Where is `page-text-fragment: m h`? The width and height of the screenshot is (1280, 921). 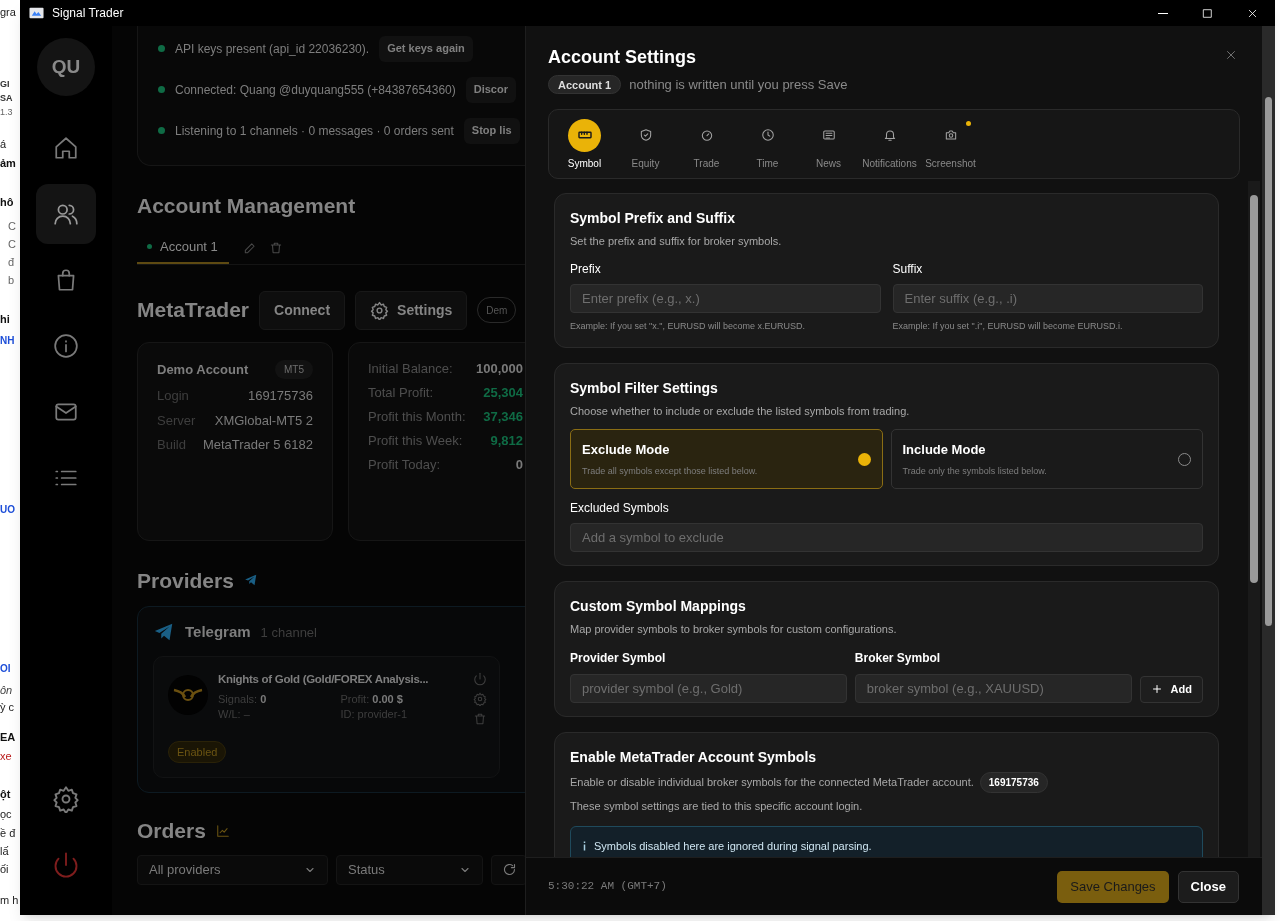 page-text-fragment: m h is located at coordinates (9, 900).